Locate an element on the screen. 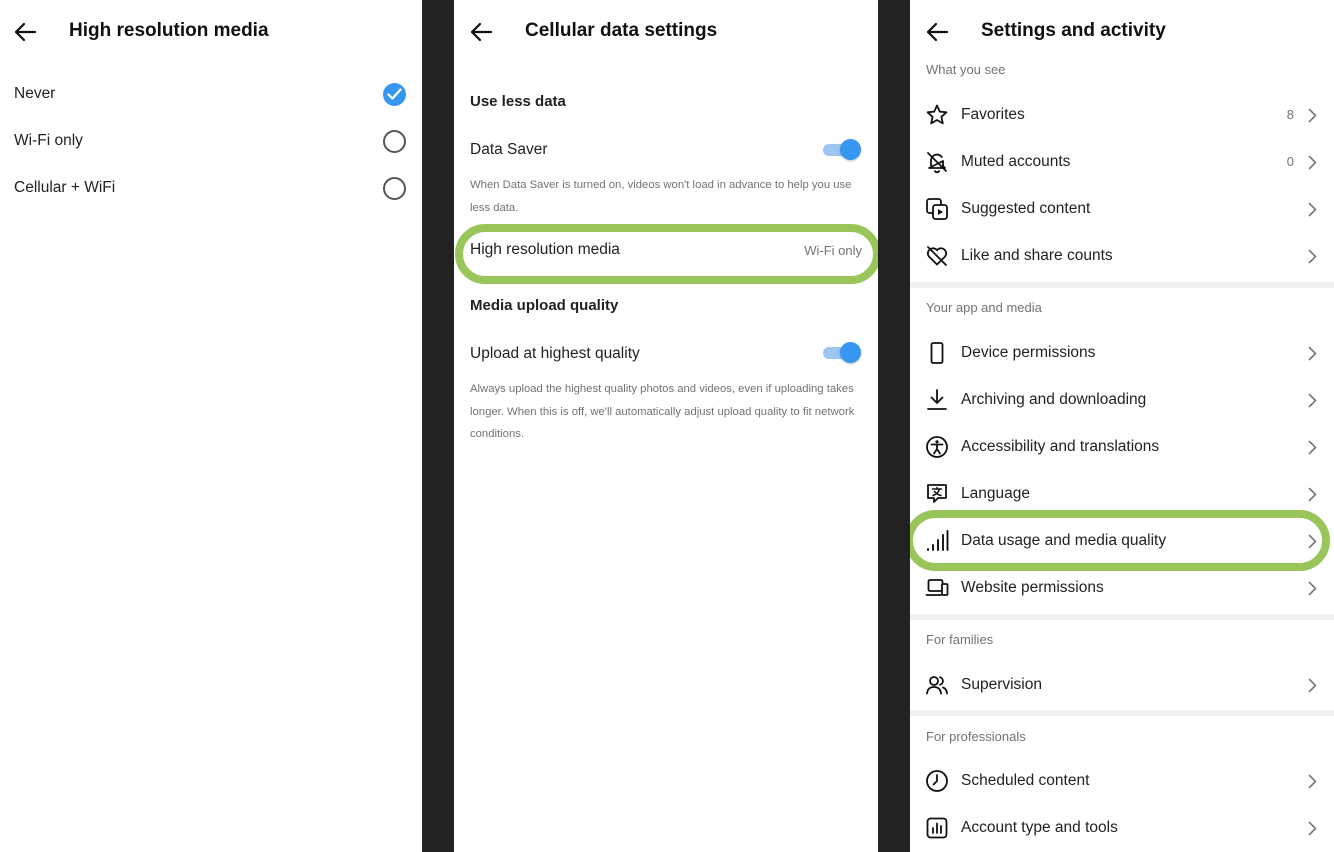  group-heading-for-families: For families is located at coordinates (960, 639).